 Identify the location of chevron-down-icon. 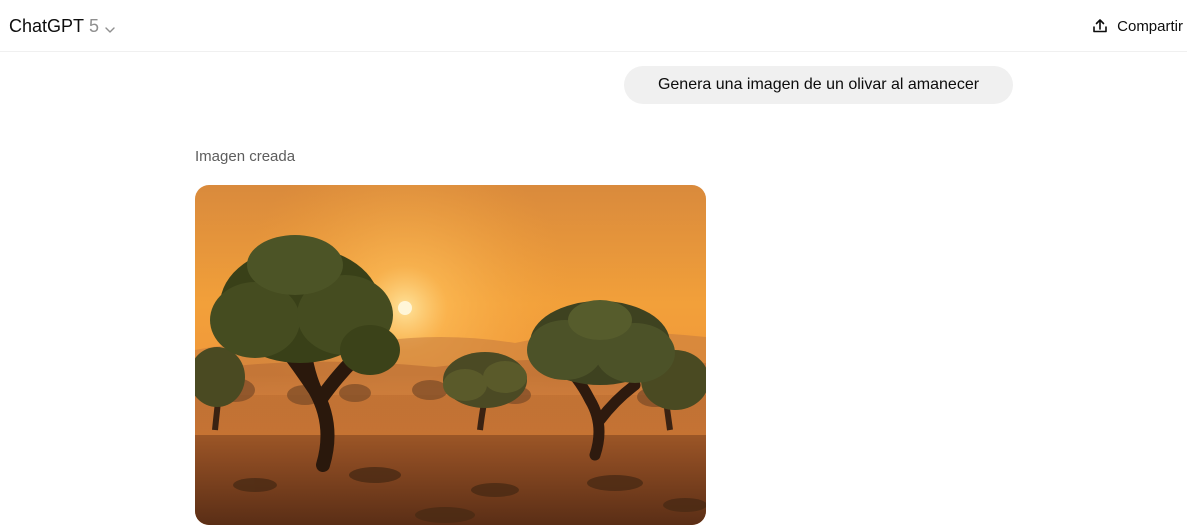
(110, 26).